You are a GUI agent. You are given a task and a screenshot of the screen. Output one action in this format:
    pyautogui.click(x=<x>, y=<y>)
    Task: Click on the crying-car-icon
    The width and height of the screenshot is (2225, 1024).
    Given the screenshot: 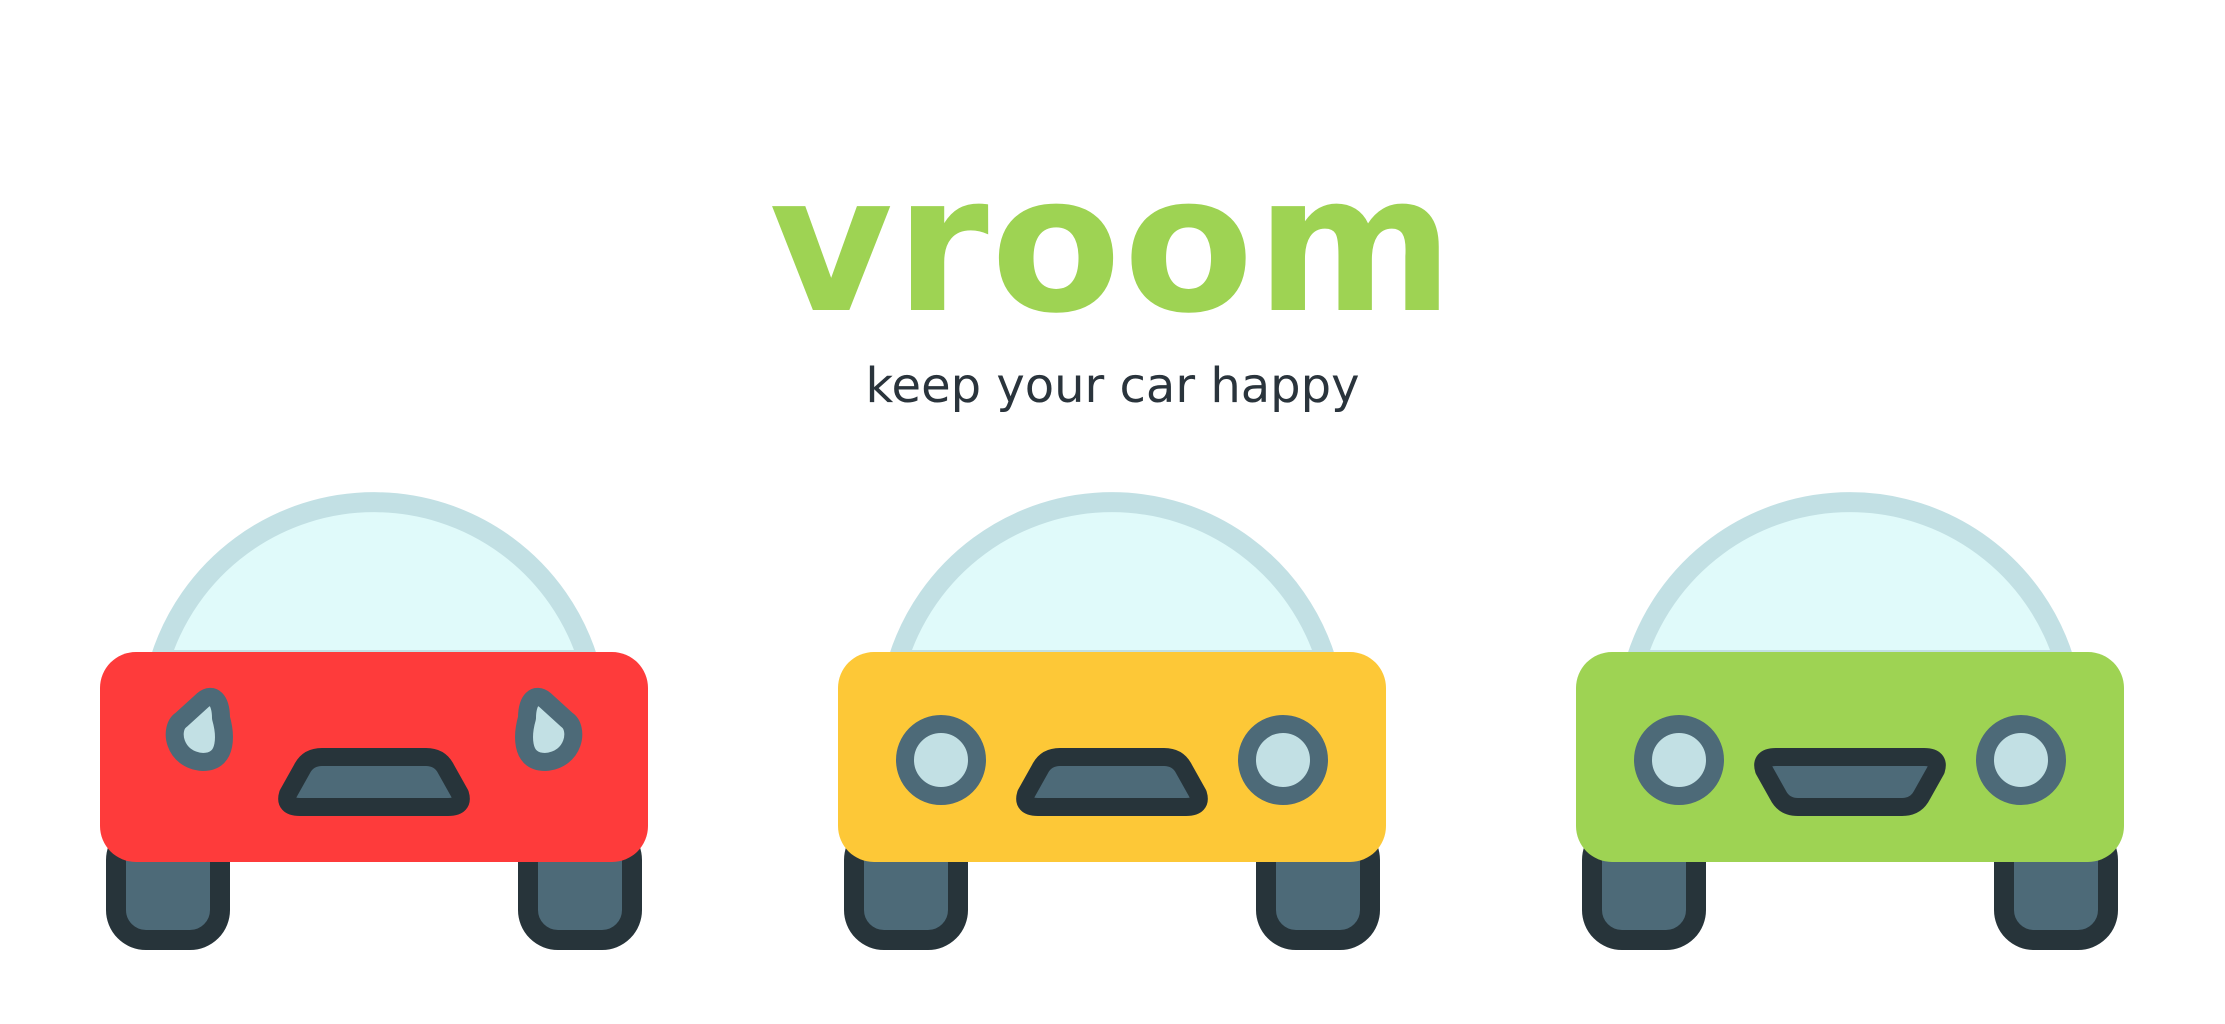 What is the action you would take?
    pyautogui.click(x=374, y=721)
    